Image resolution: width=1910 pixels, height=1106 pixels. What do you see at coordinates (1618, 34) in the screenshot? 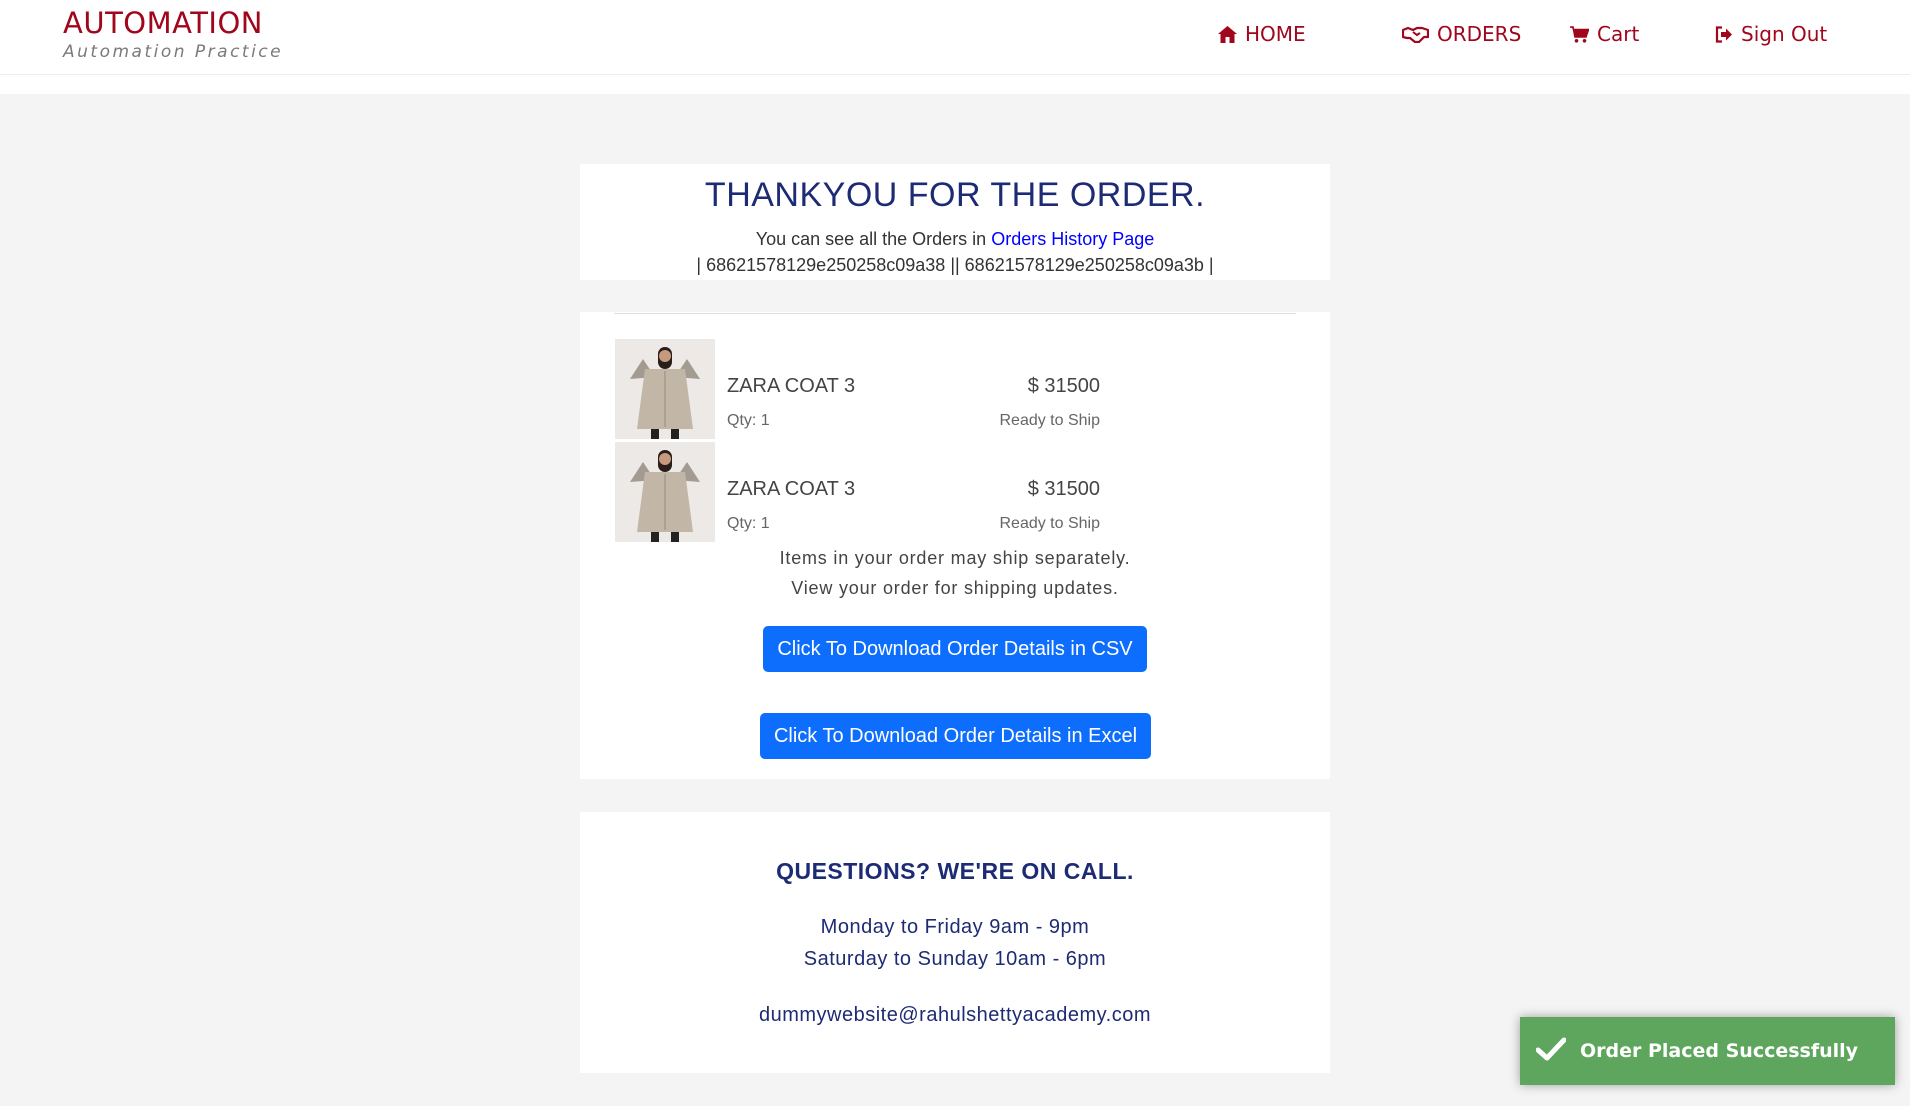
I see `nav-cart-label: Cart` at bounding box center [1618, 34].